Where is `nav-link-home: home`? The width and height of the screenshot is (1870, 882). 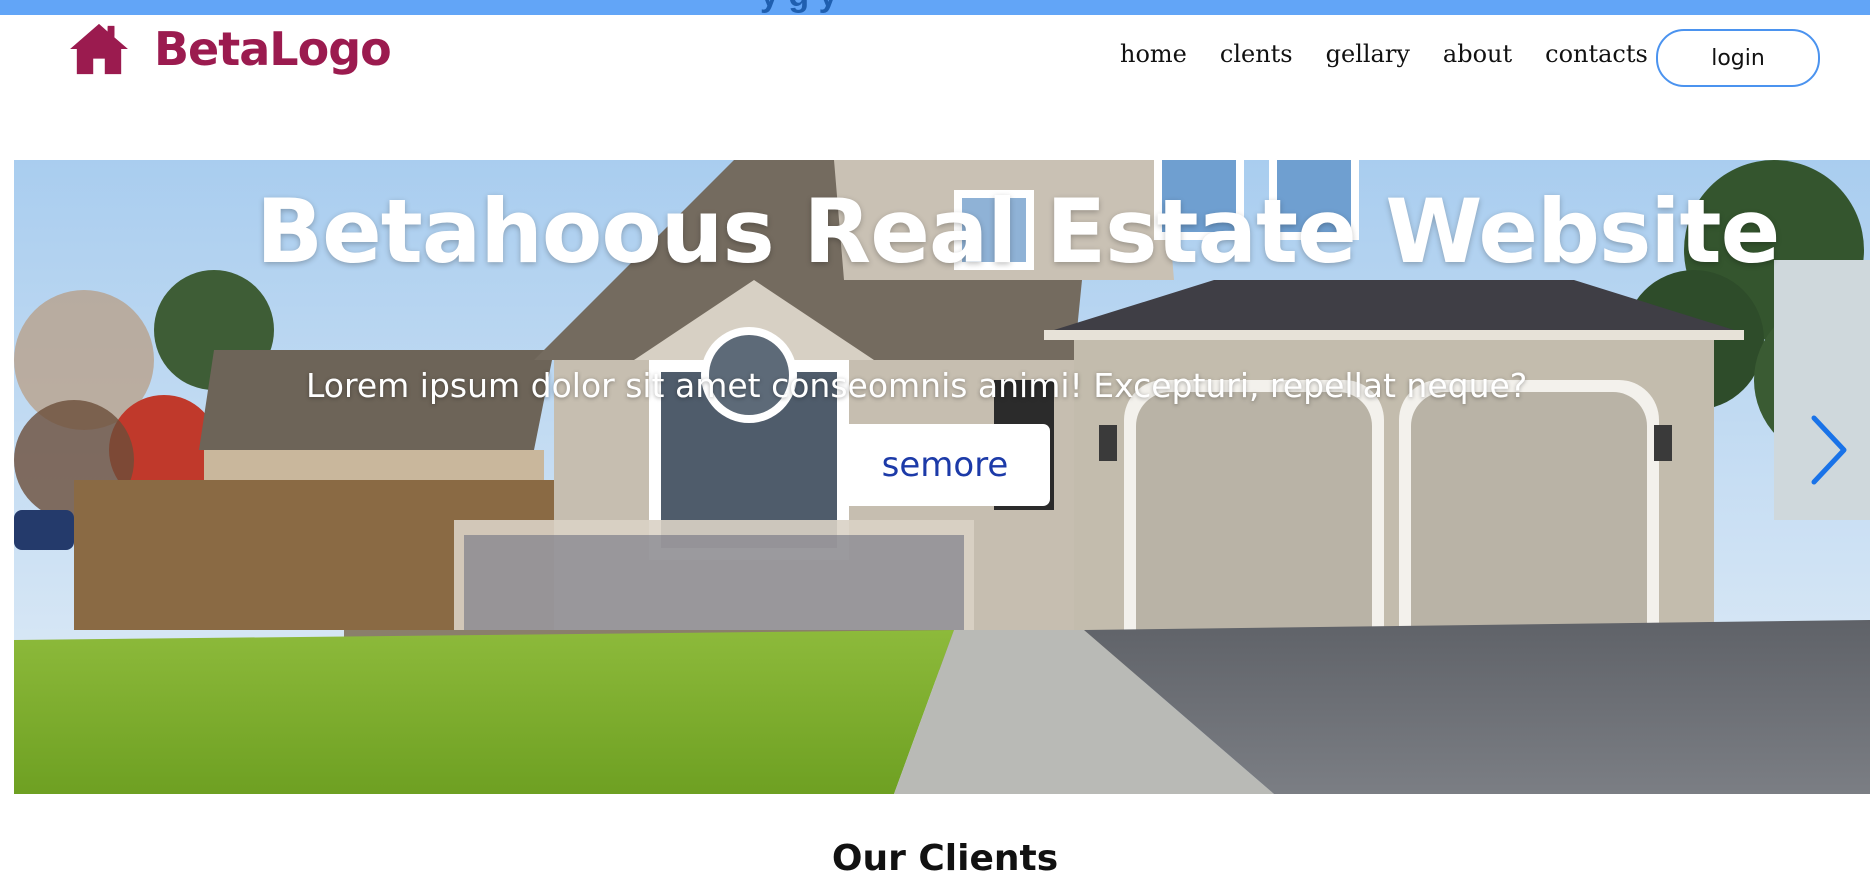
nav-link-home: home is located at coordinates (1153, 54).